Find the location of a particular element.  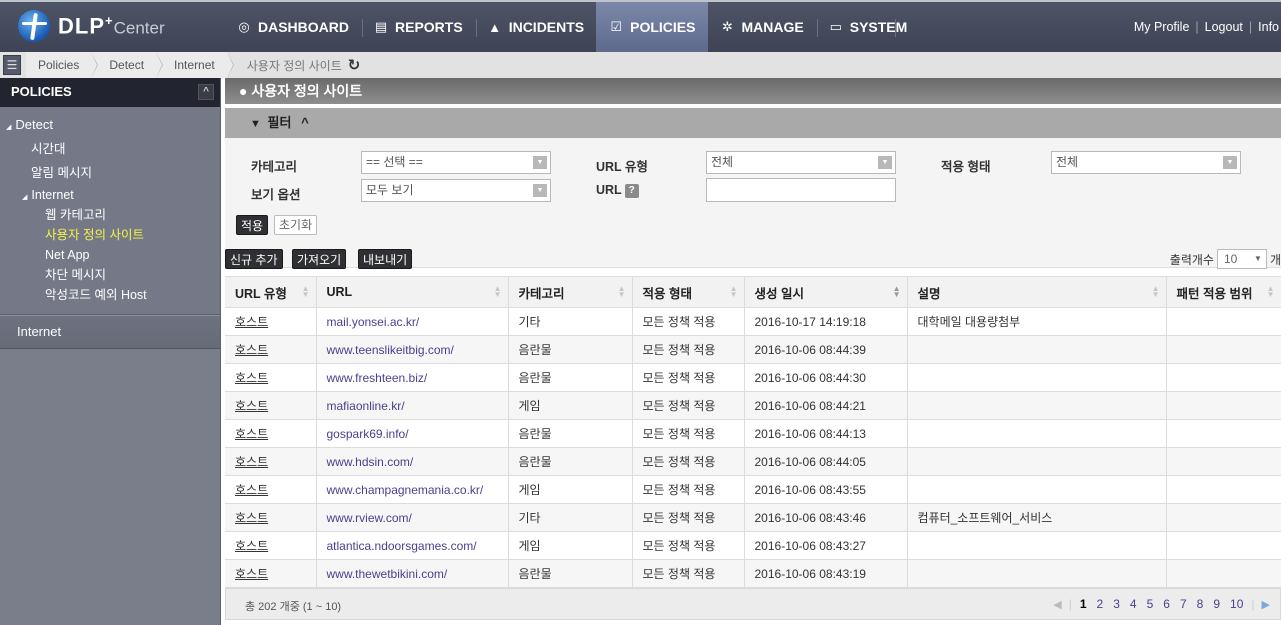

page-number: 5 is located at coordinates (1150, 604).